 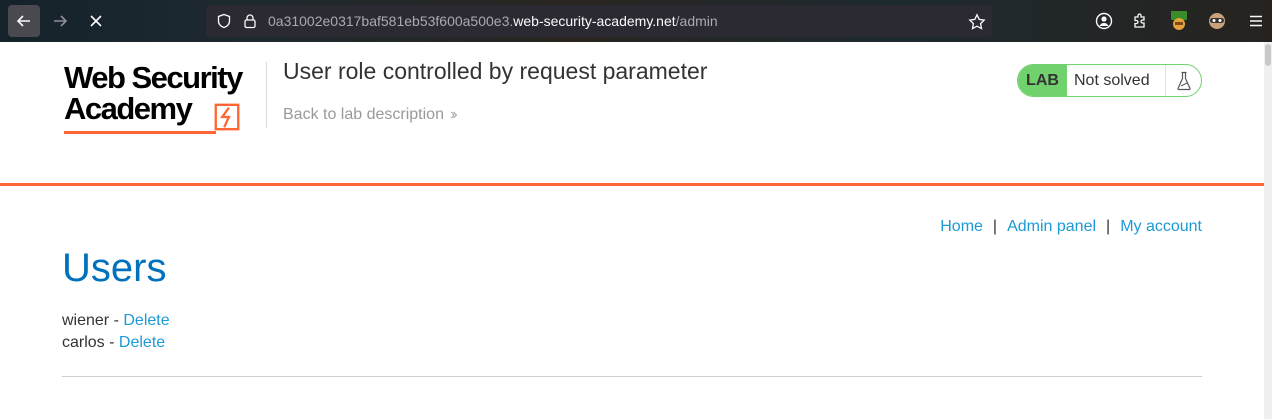 I want to click on logo-bolt-icon, so click(x=227, y=117).